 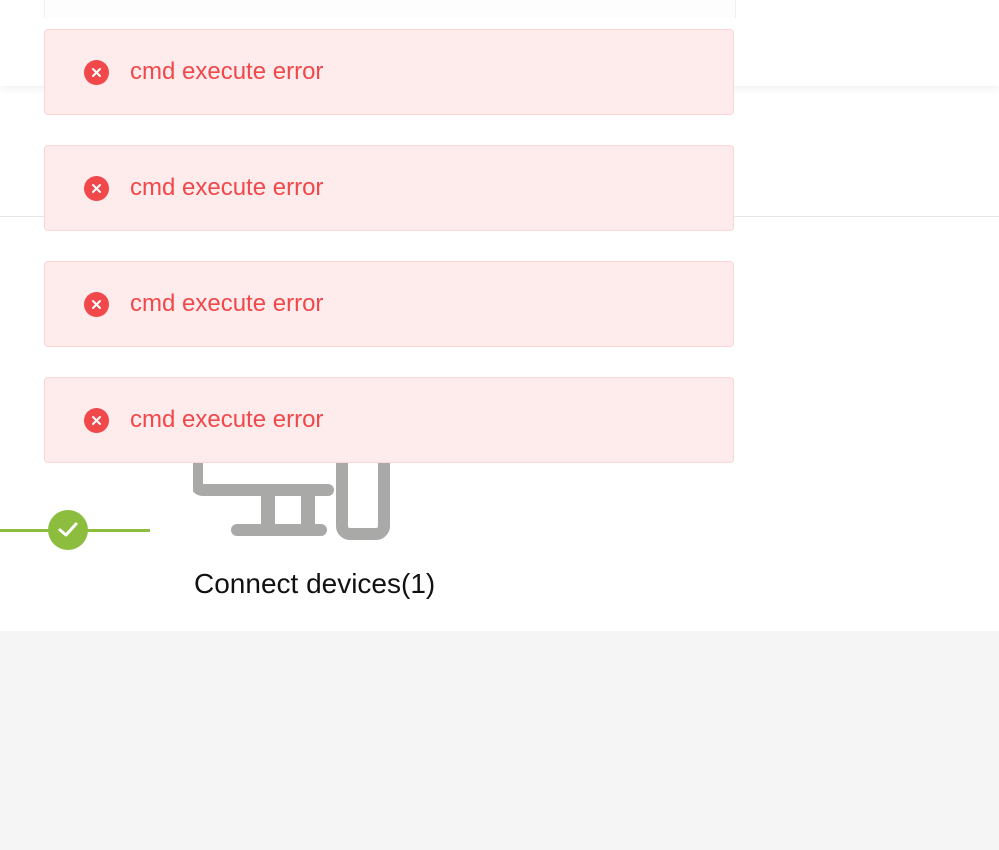 What do you see at coordinates (390, 9) in the screenshot?
I see `header-dropdown-panel` at bounding box center [390, 9].